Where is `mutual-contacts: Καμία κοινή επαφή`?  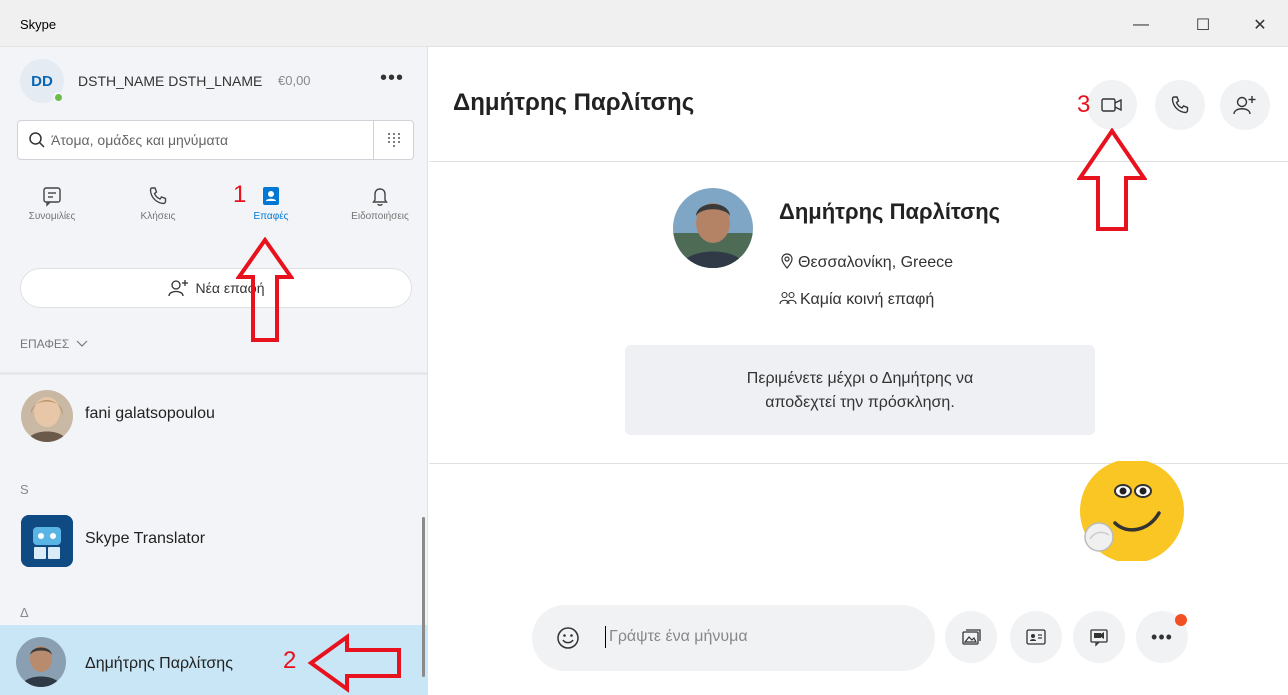 mutual-contacts: Καμία κοινή επαφή is located at coordinates (856, 299).